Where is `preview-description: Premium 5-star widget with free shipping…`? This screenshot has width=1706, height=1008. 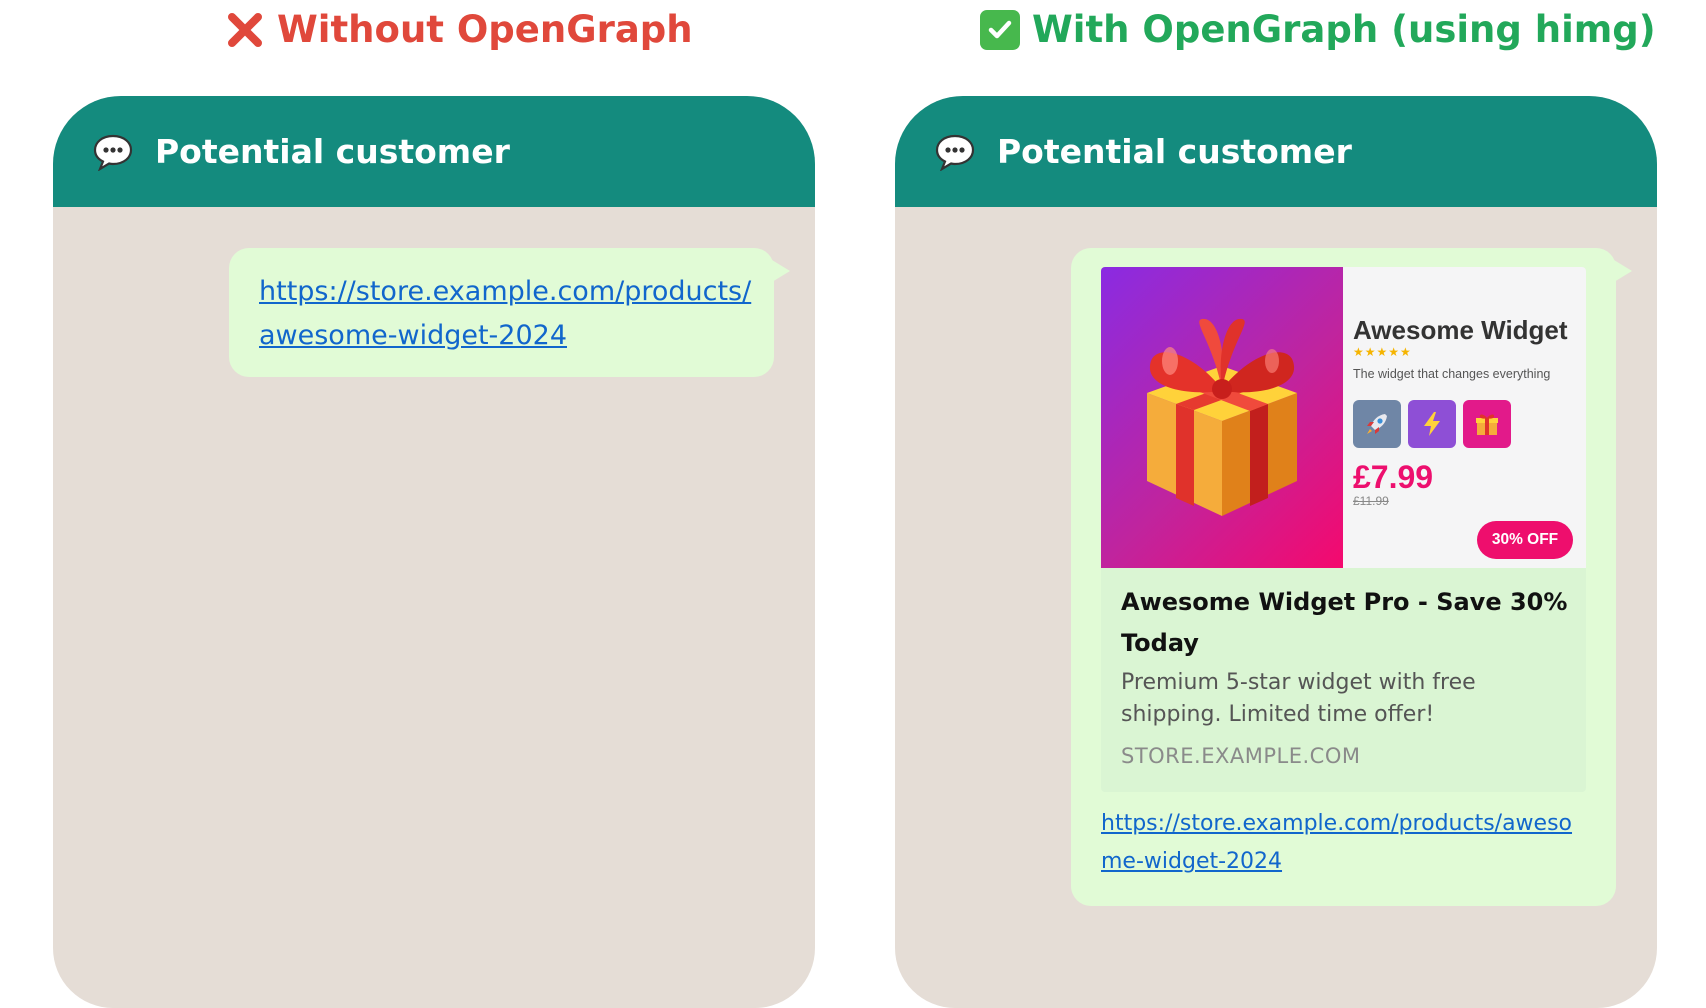 preview-description: Premium 5-star widget with free shipping… is located at coordinates (1298, 698).